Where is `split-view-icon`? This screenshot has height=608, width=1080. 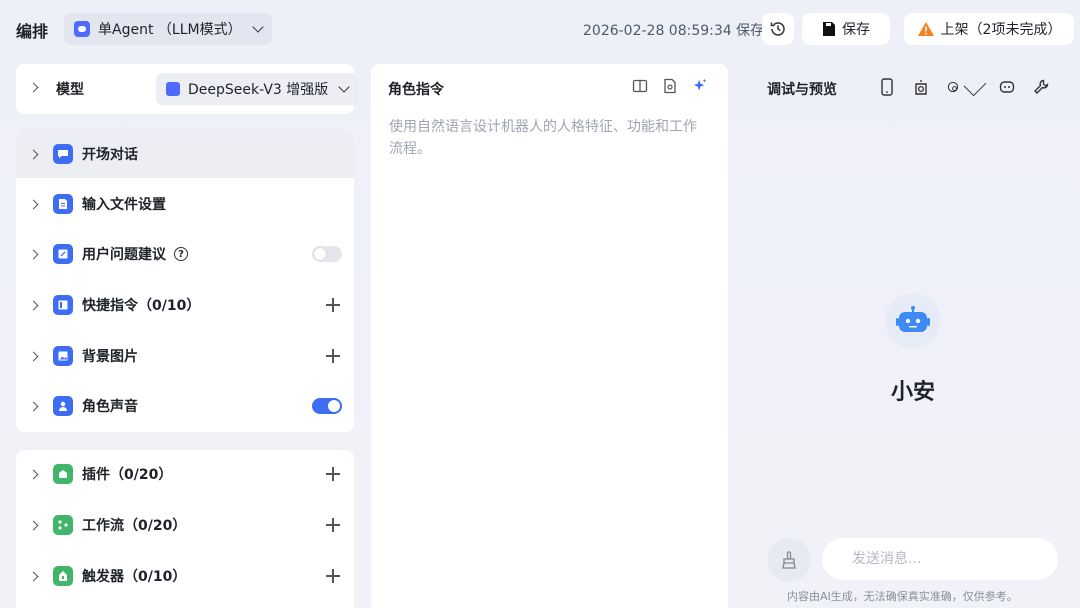
split-view-icon is located at coordinates (640, 86).